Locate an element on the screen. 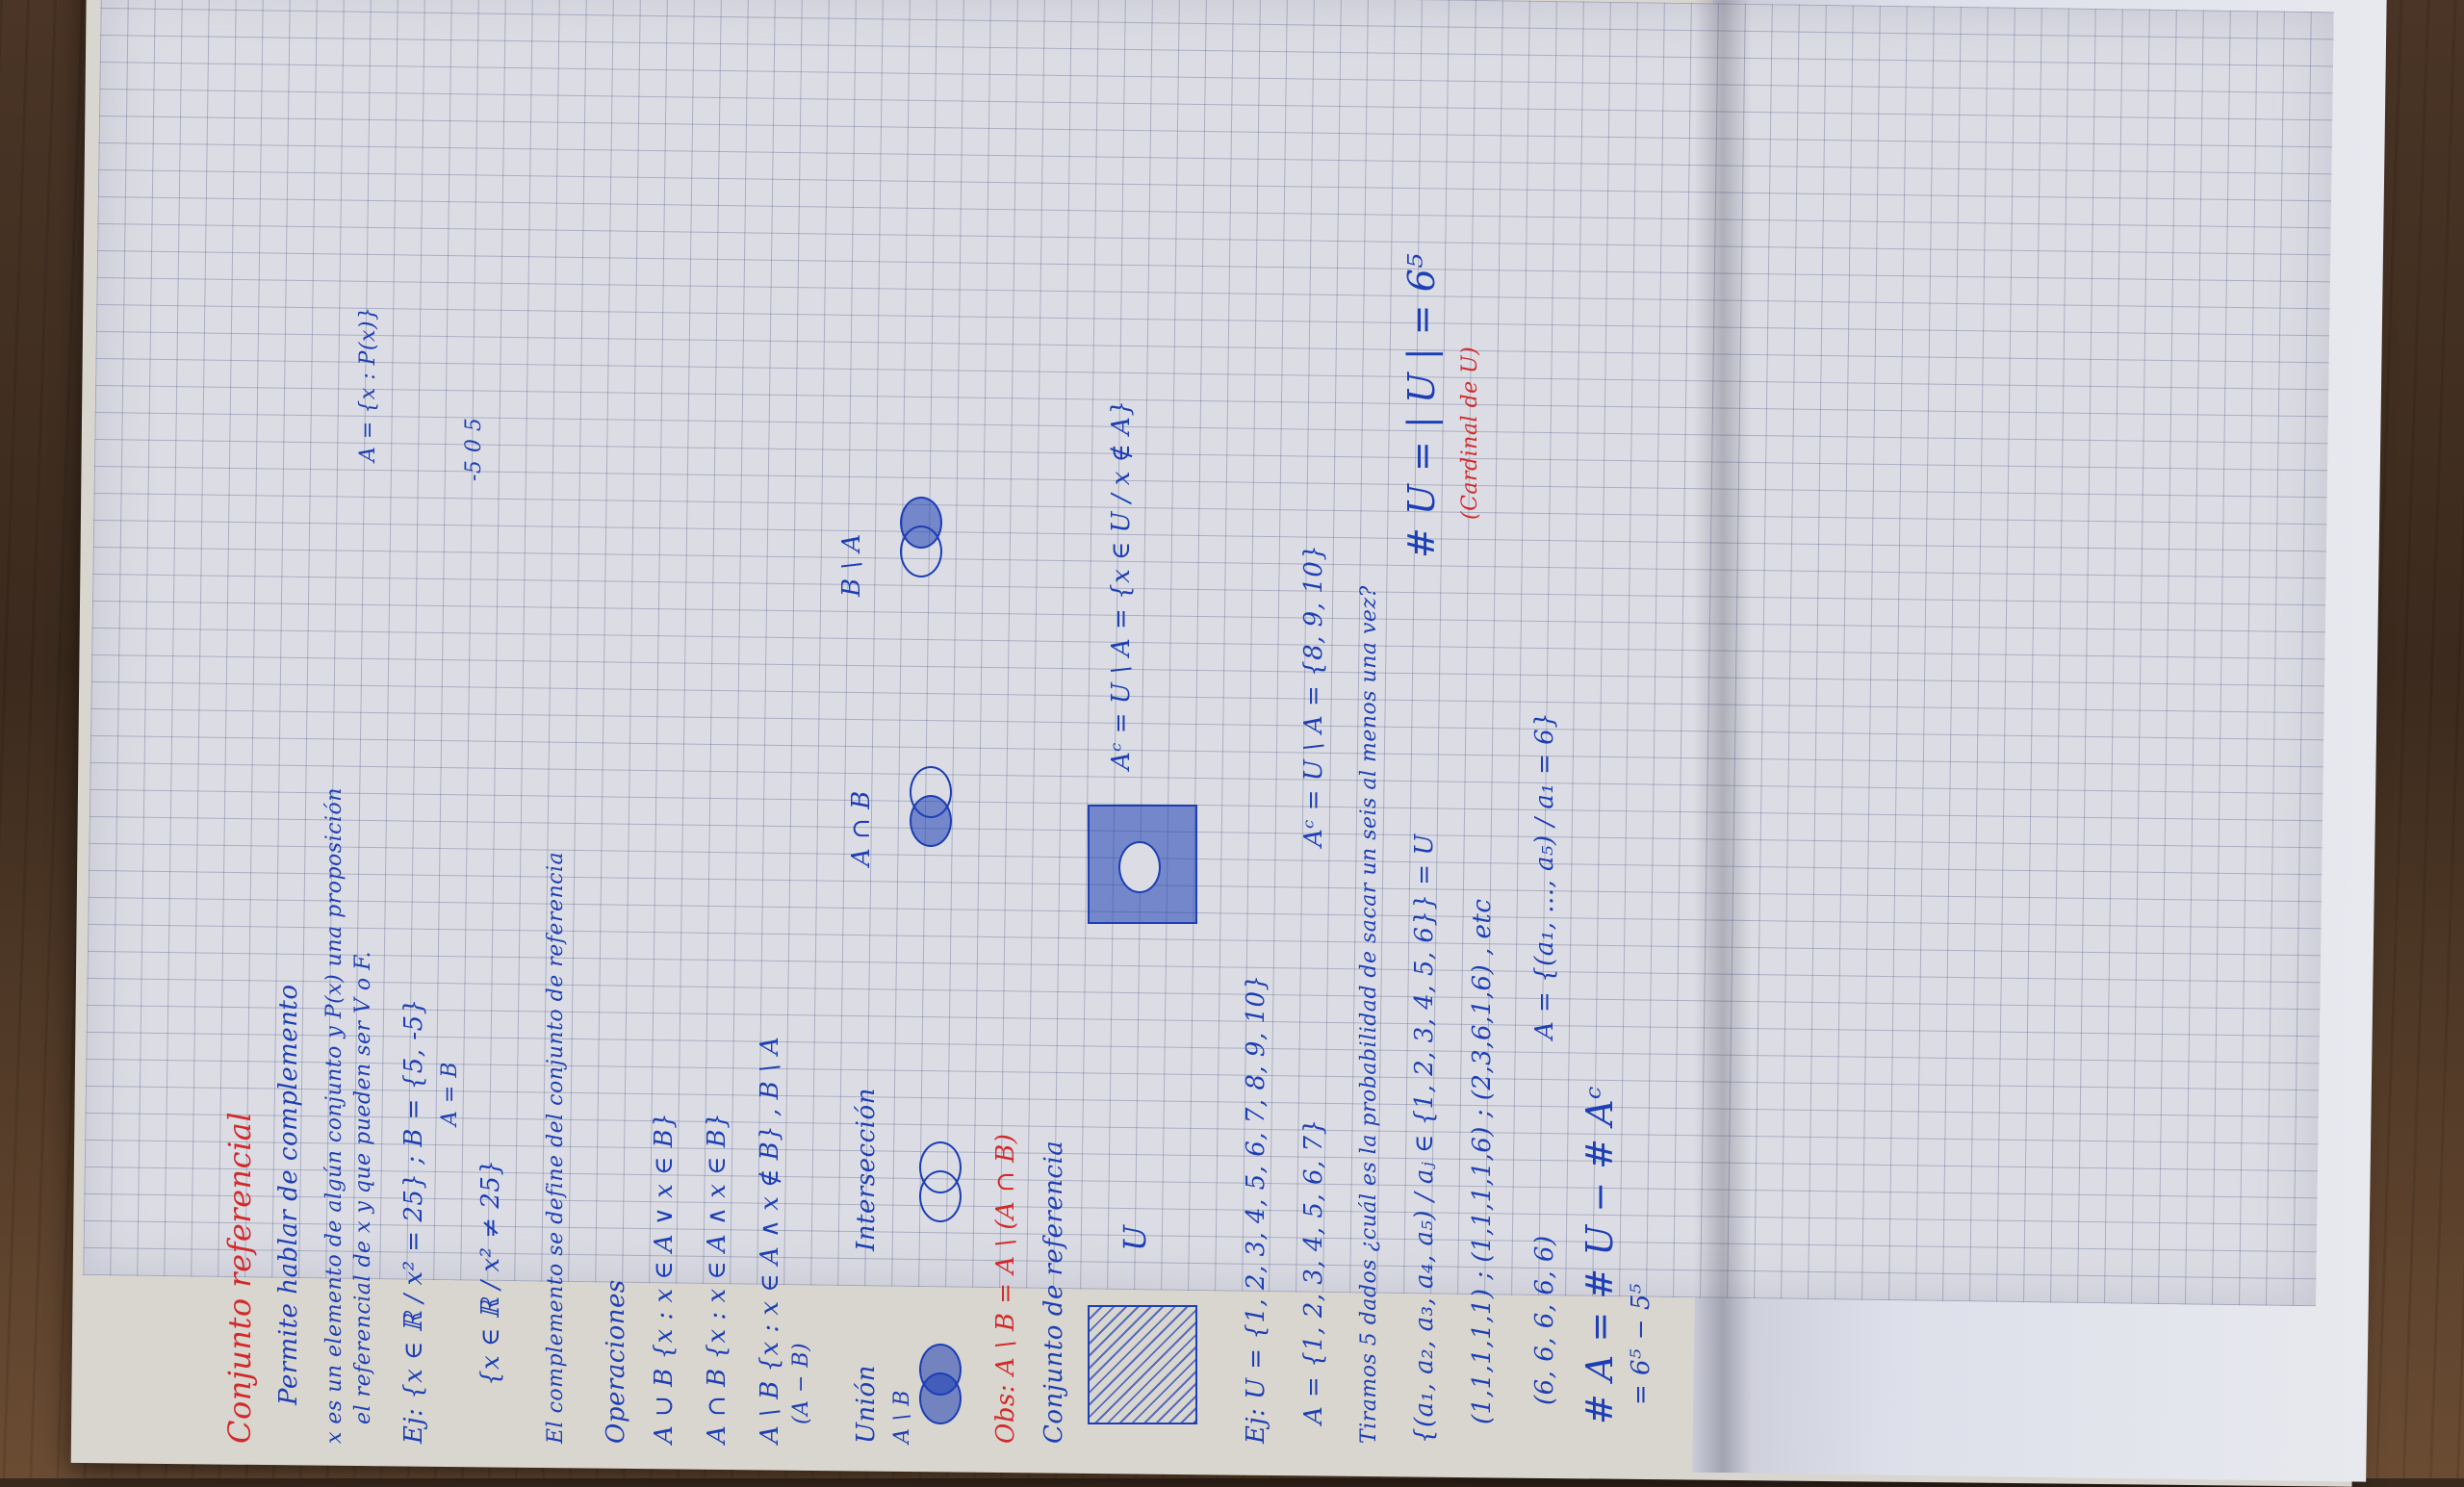  notebook-spine is located at coordinates (1723, 736).